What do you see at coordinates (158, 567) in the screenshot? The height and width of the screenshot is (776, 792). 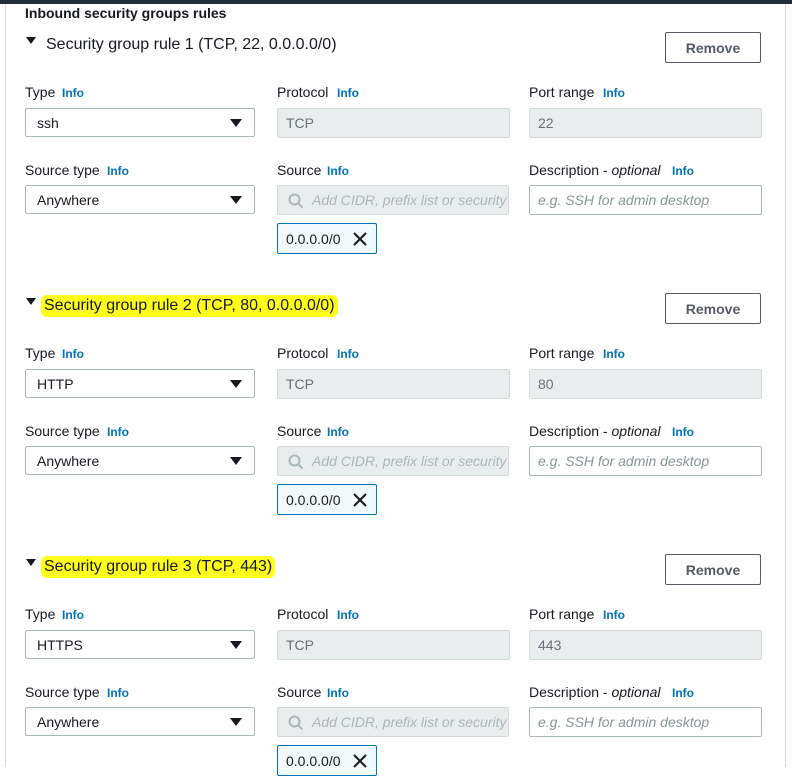 I see `rule-title: Security group rule 3 (TCP, 443)` at bounding box center [158, 567].